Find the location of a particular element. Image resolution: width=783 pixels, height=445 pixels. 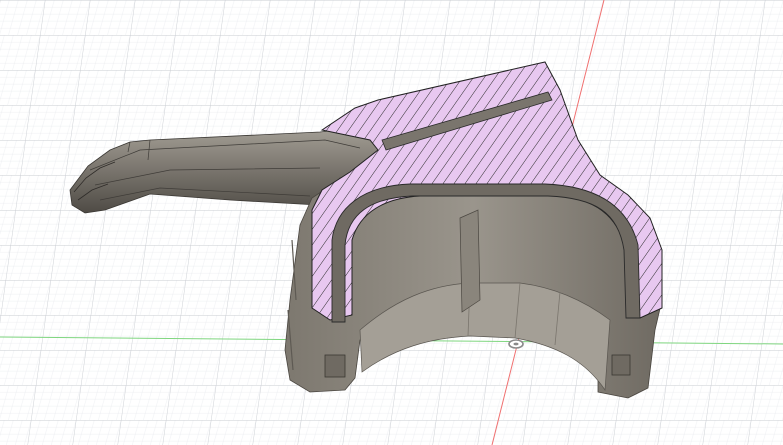

left-slot is located at coordinates (335, 366).